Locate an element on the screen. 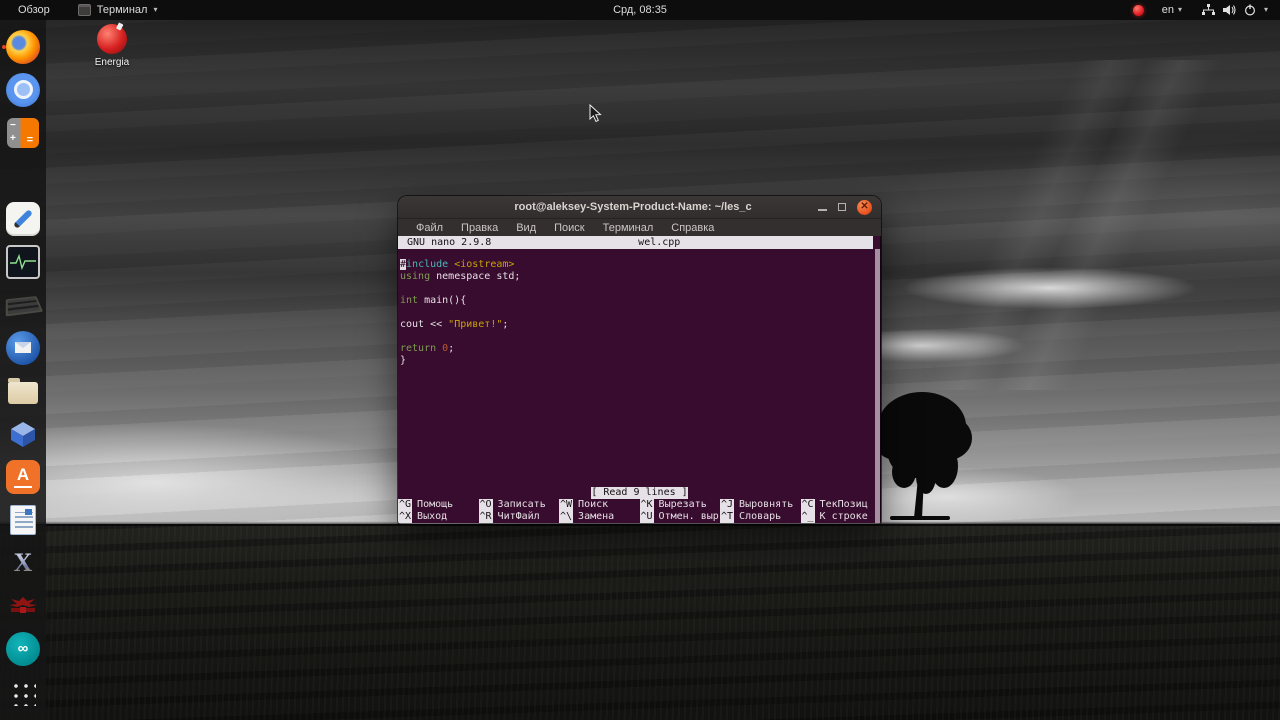 This screenshot has width=1280, height=720. code-token: main(){ is located at coordinates (442, 300).